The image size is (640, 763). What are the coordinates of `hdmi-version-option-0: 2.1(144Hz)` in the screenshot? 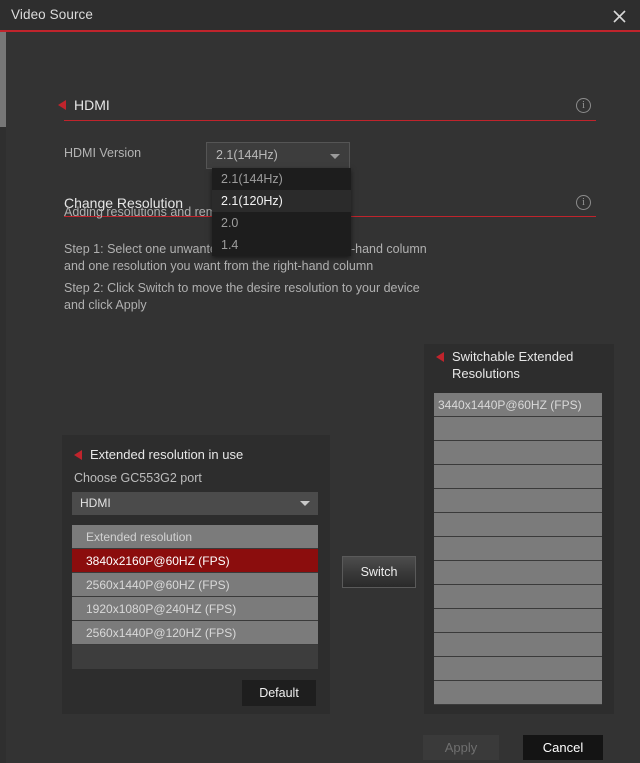 It's located at (281, 179).